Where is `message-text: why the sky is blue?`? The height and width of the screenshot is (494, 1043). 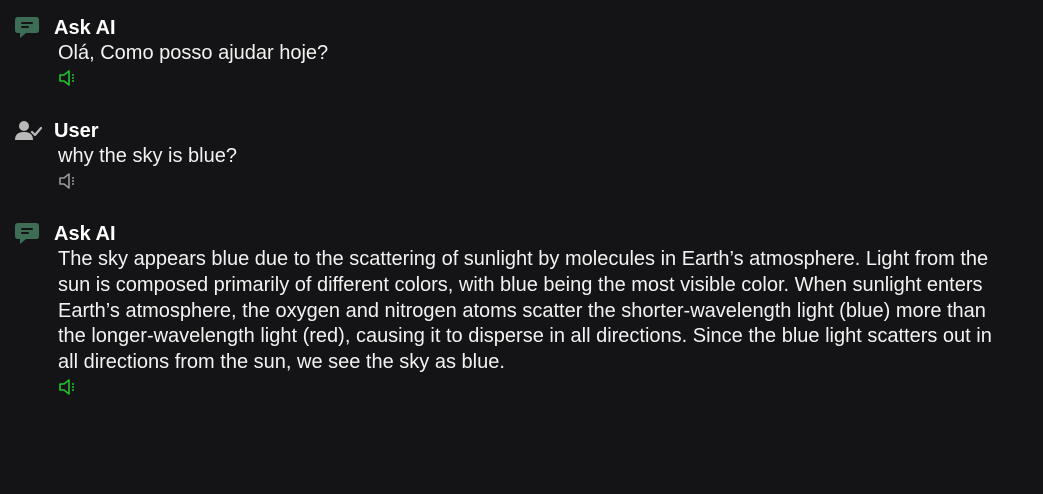 message-text: why the sky is blue? is located at coordinates (147, 156).